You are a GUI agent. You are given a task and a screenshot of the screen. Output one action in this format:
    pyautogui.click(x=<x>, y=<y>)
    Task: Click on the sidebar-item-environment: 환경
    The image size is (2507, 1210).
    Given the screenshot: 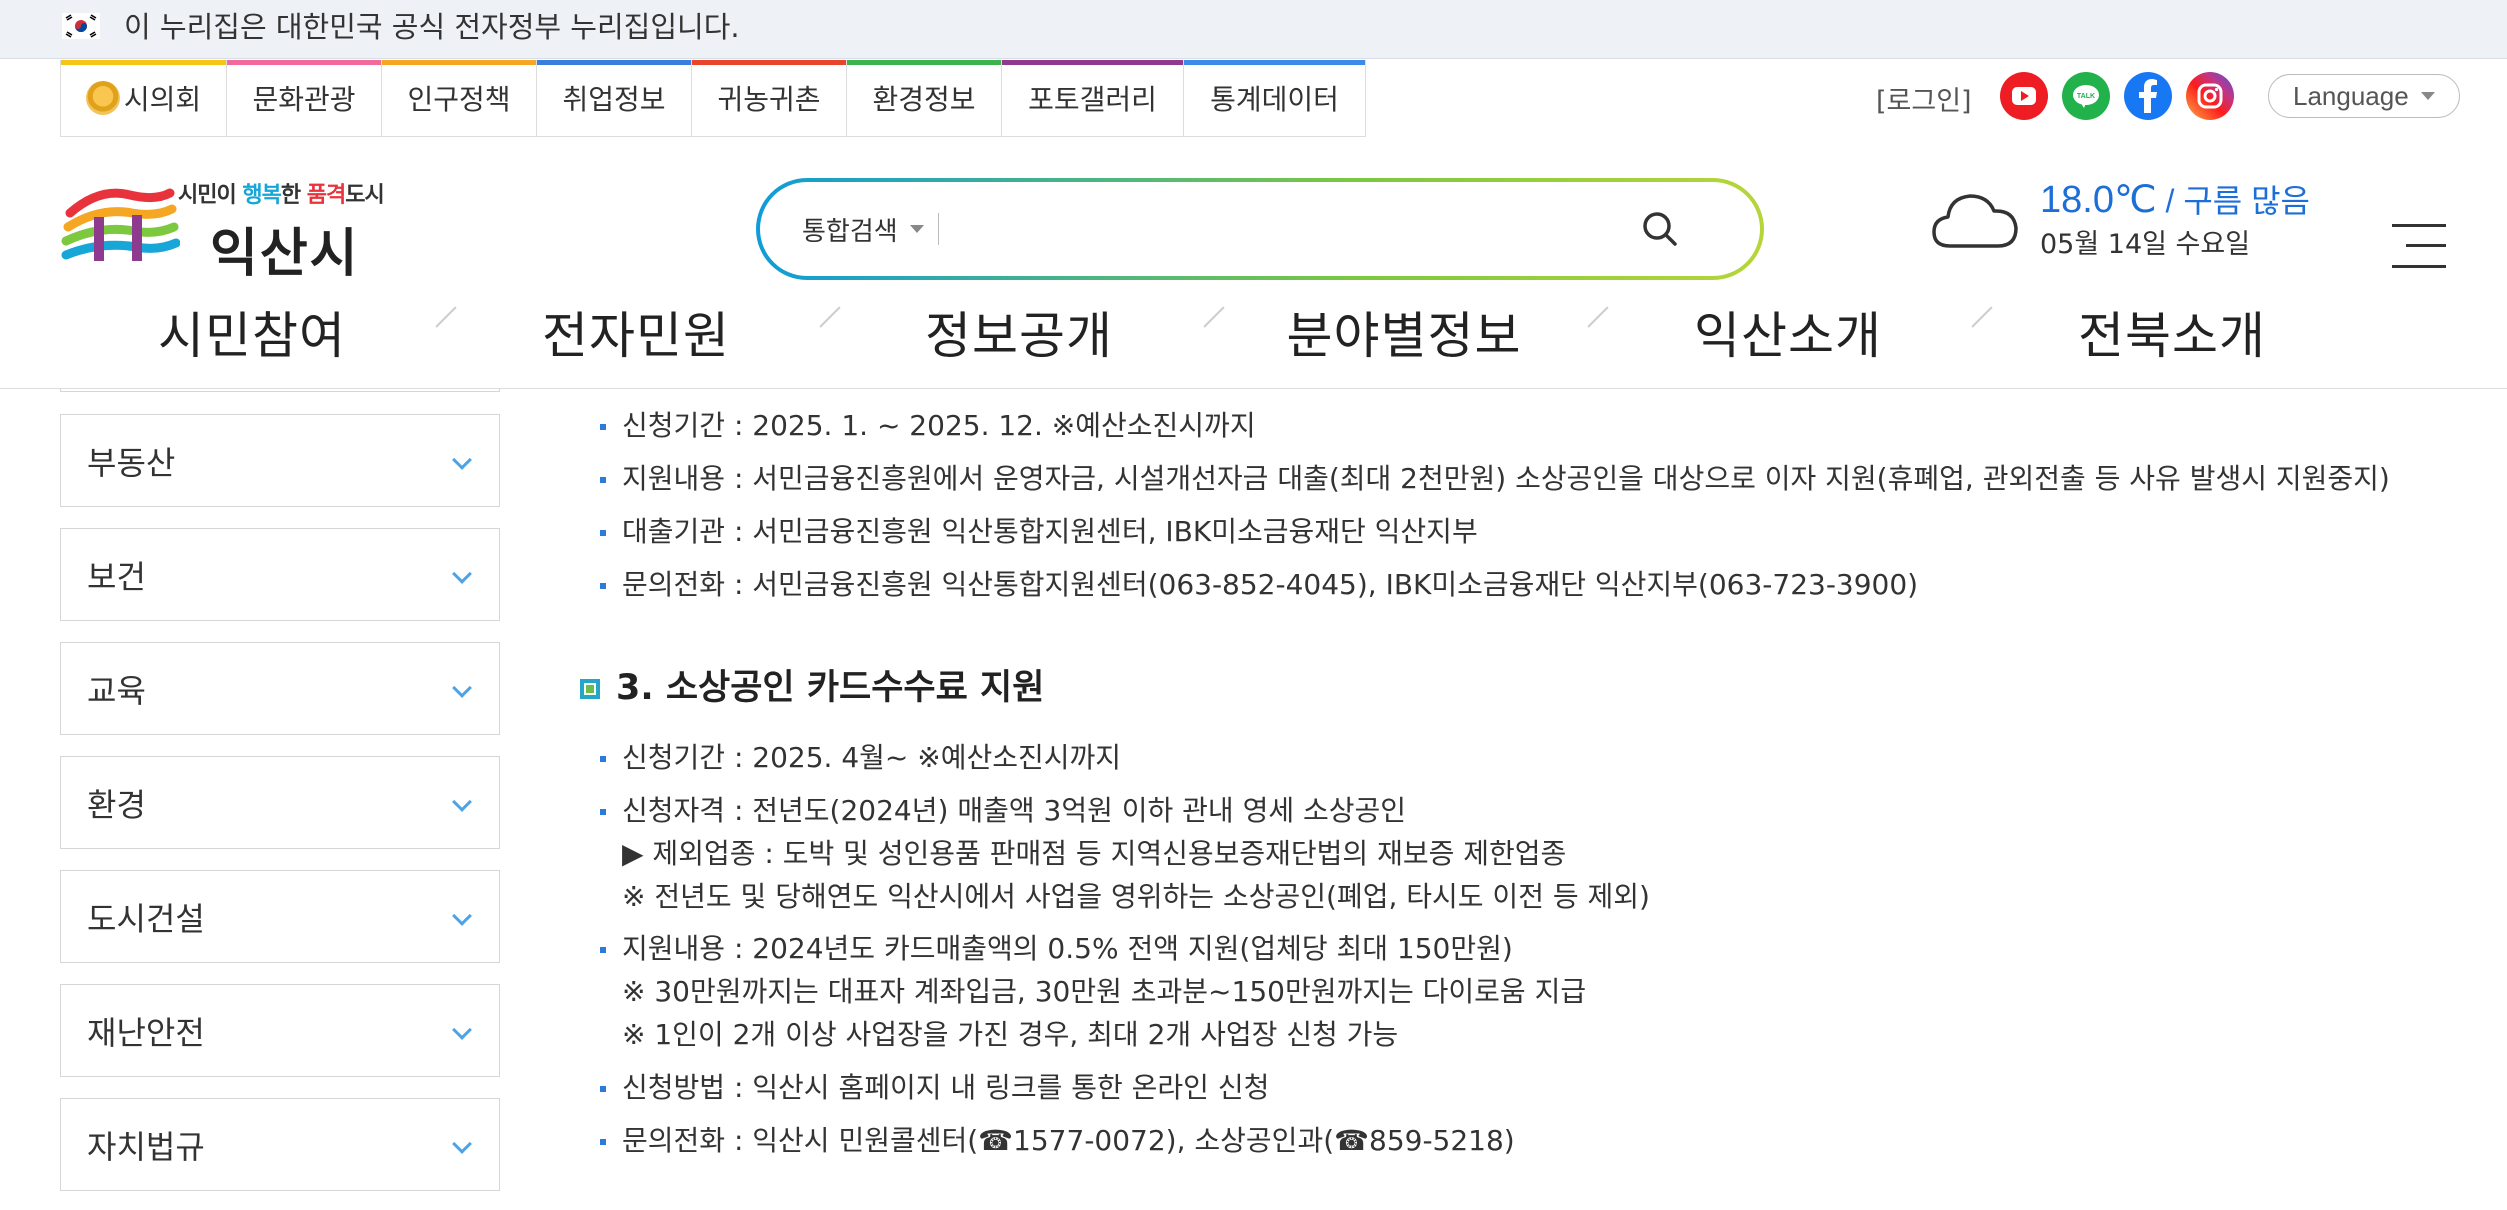 What is the action you would take?
    pyautogui.click(x=280, y=802)
    